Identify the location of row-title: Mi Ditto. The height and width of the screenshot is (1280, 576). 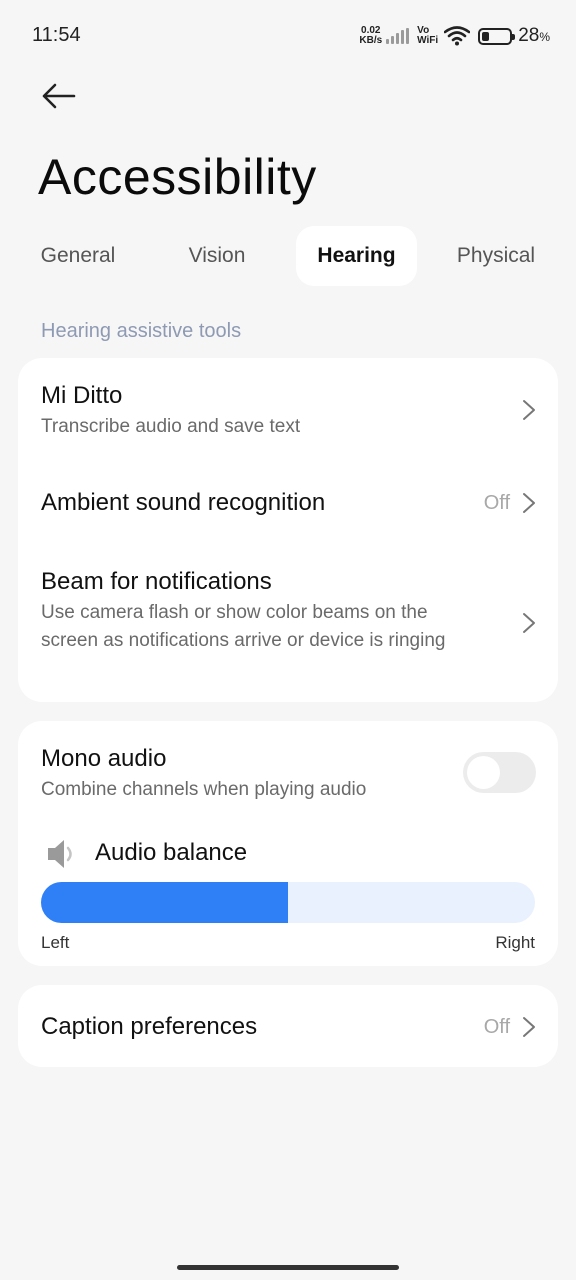
(82, 395).